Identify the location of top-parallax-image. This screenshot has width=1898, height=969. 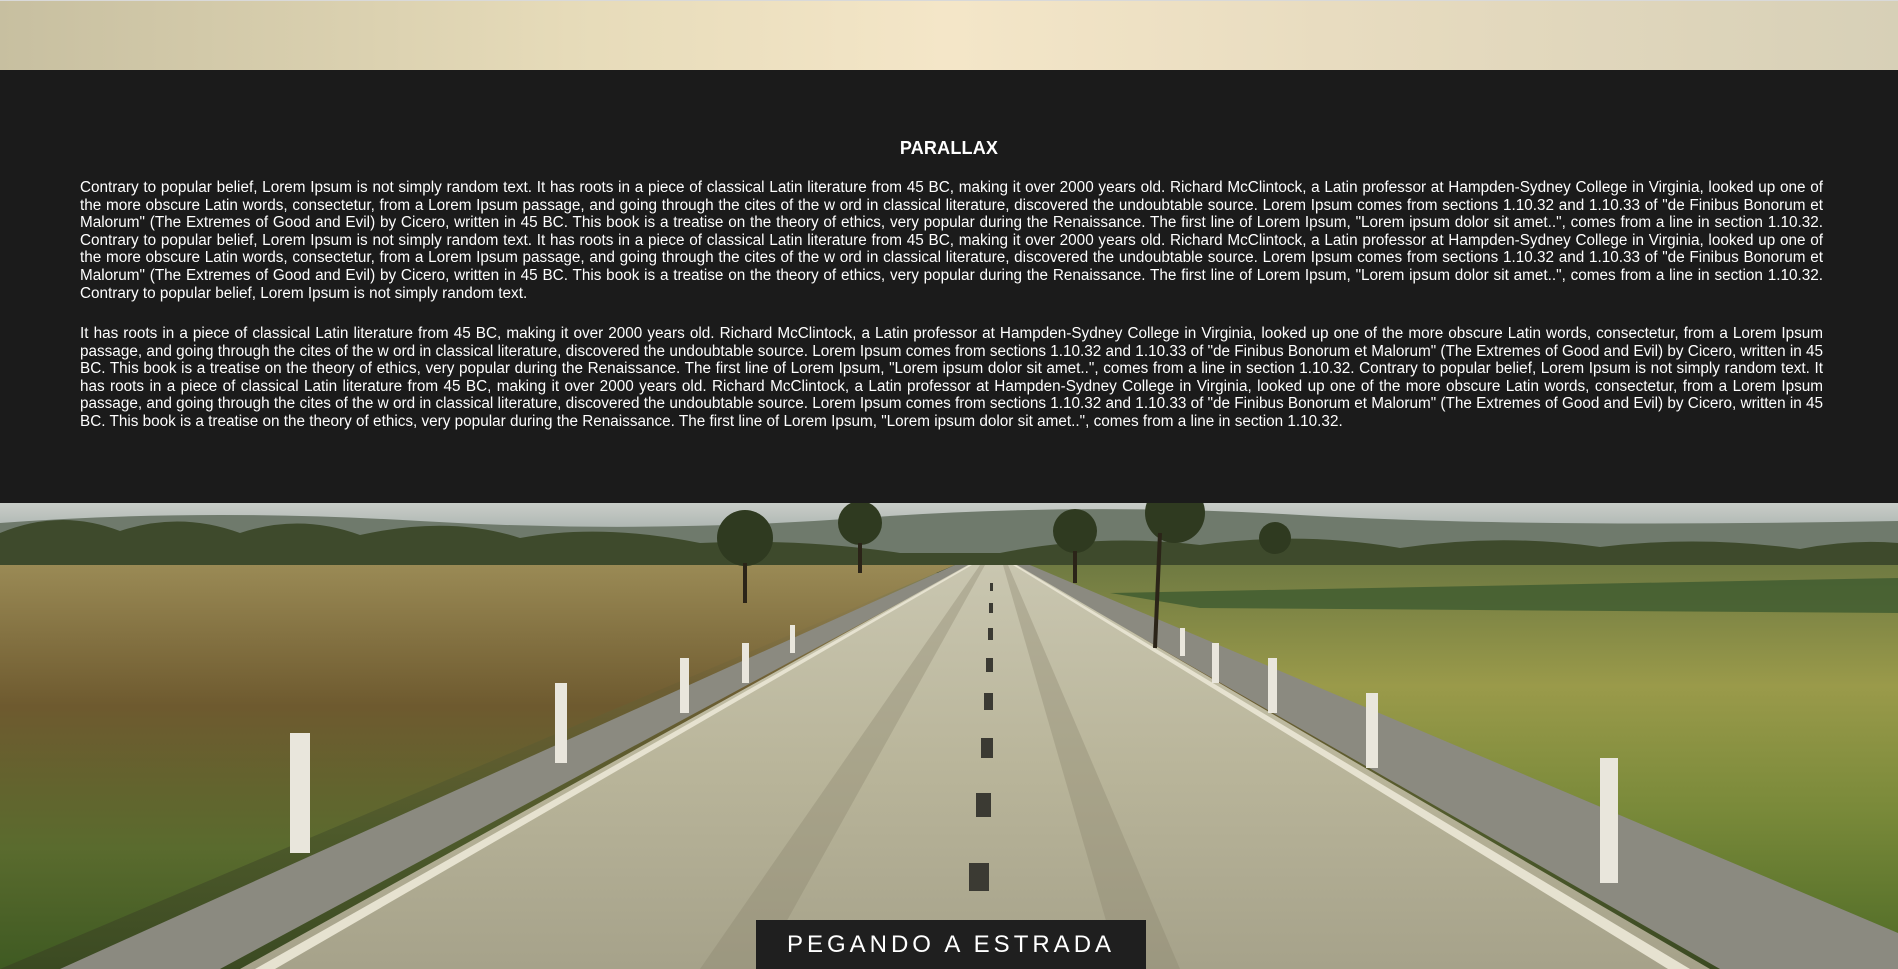
(949, 35).